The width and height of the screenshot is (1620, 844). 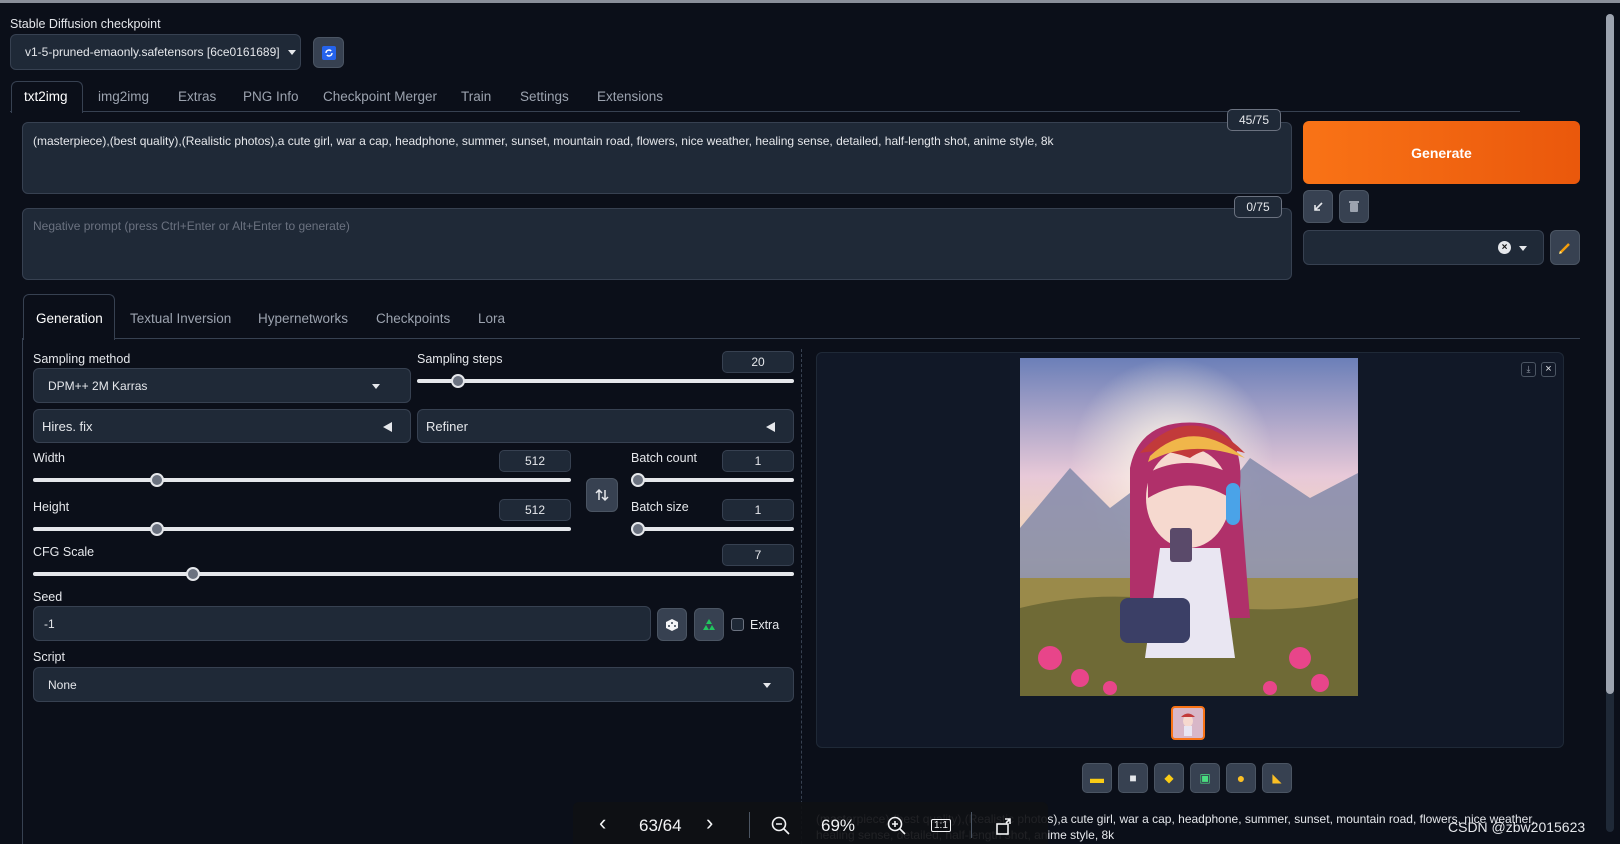 What do you see at coordinates (413, 318) in the screenshot?
I see `tab-checkpoints: Checkpoints` at bounding box center [413, 318].